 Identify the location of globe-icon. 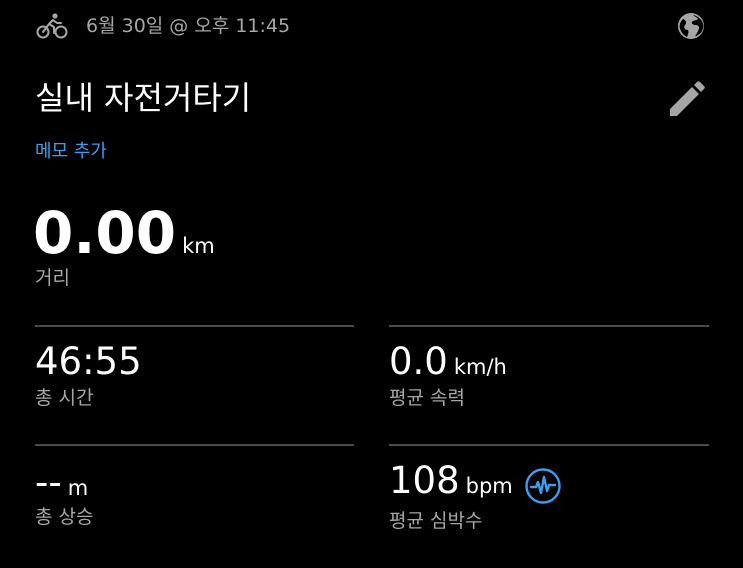
(691, 26).